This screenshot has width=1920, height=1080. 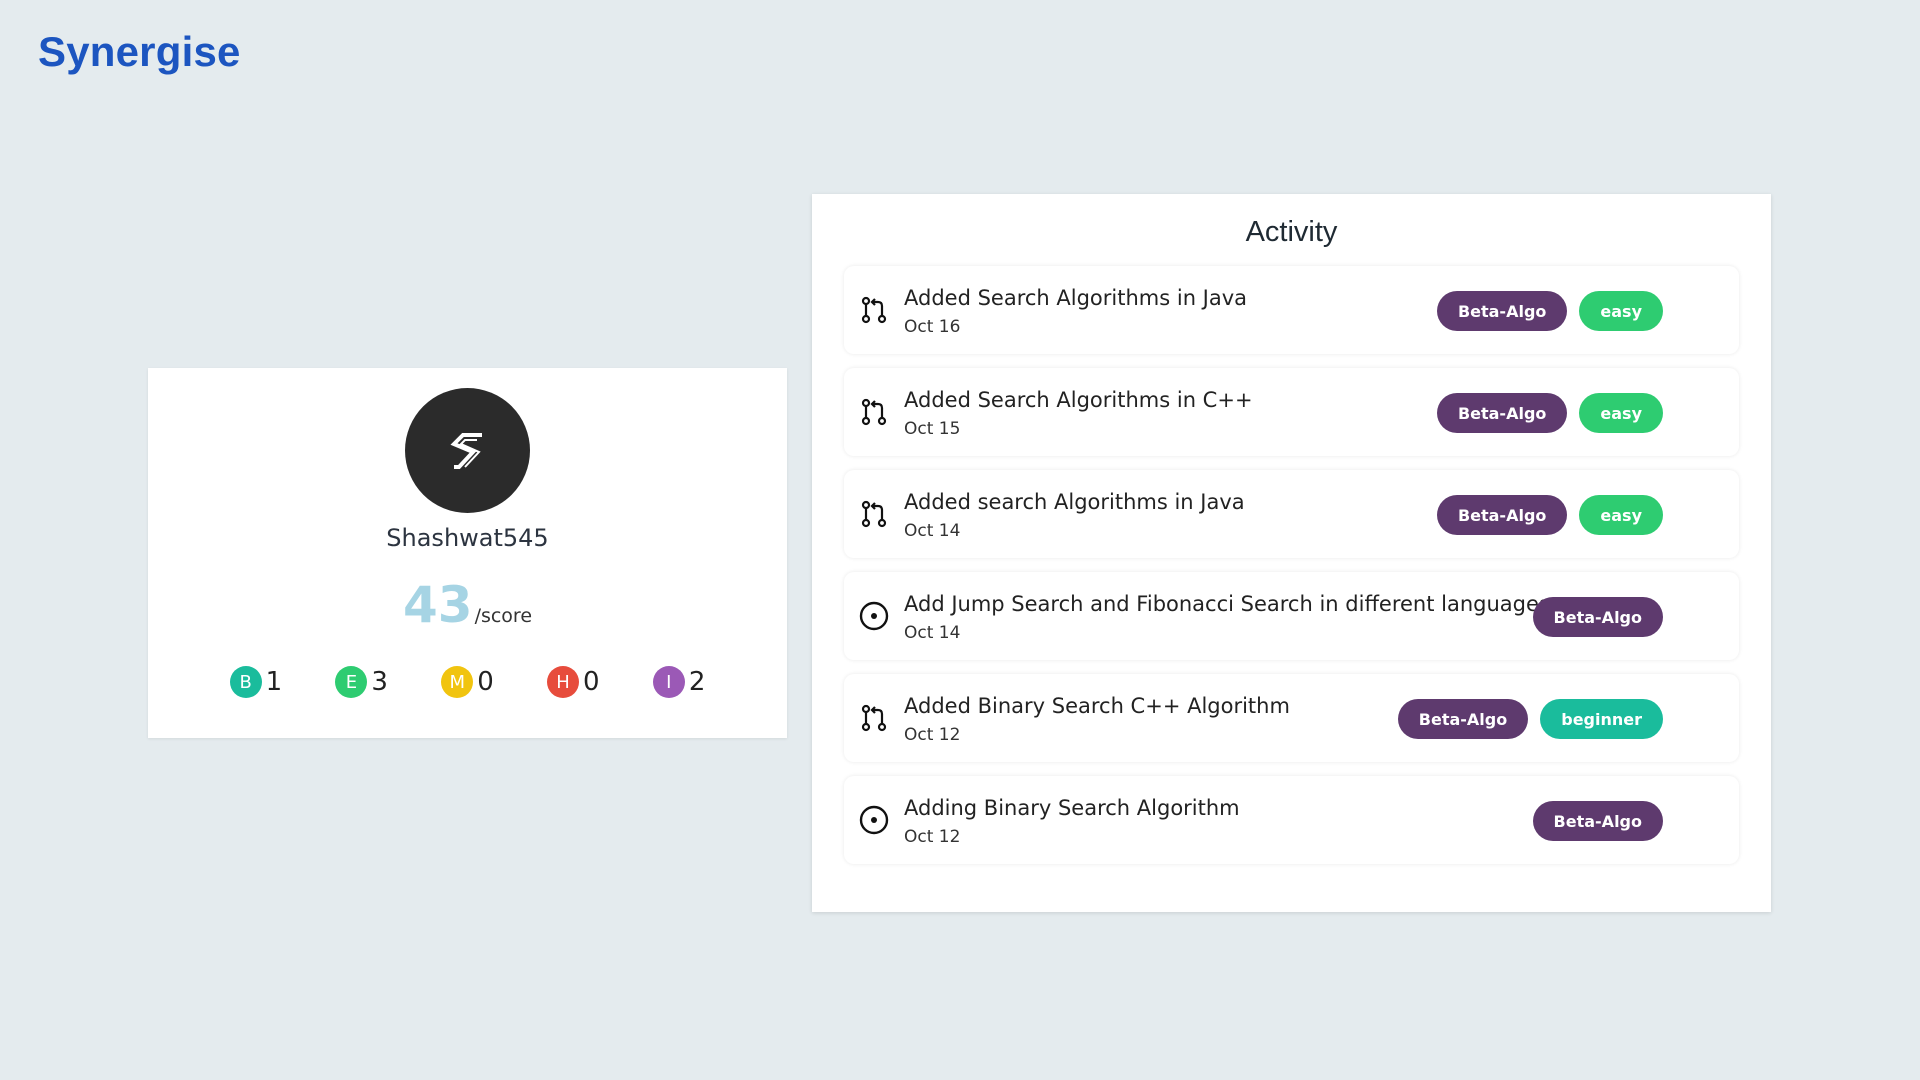 I want to click on tag-badge: beginner, so click(x=1601, y=719).